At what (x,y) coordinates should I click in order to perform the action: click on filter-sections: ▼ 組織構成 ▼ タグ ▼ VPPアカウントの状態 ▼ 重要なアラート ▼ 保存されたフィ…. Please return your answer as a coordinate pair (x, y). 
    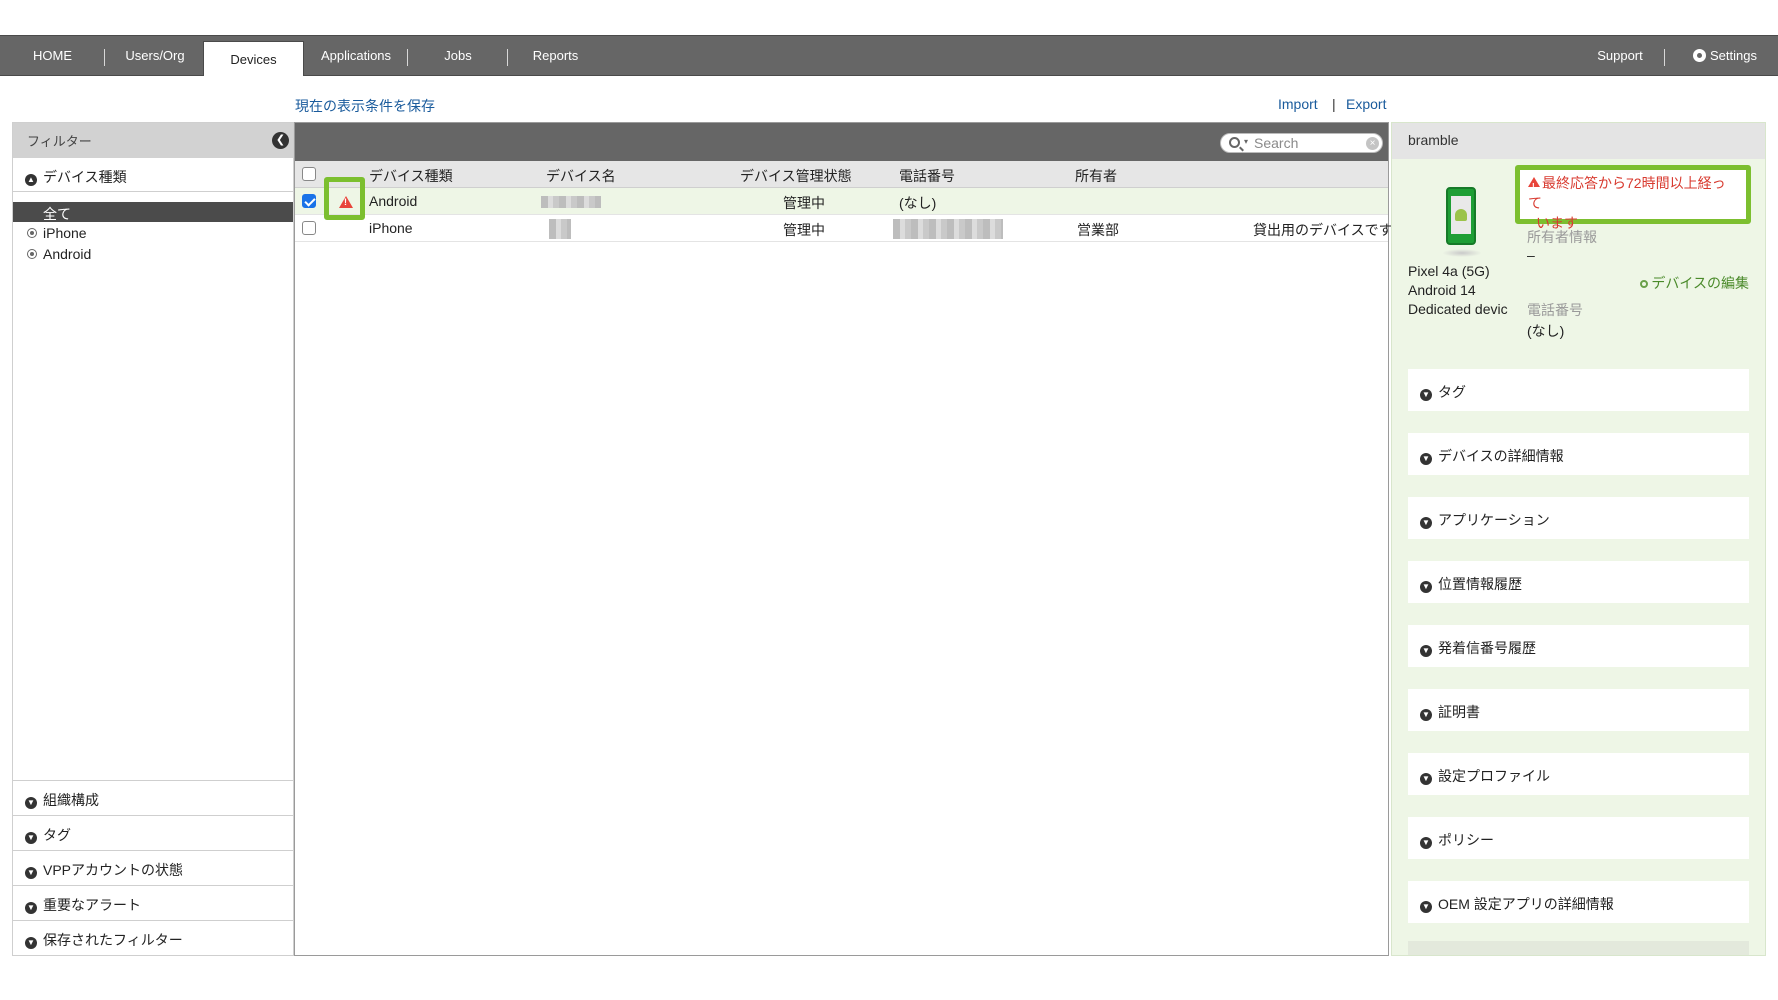
    Looking at the image, I should click on (153, 867).